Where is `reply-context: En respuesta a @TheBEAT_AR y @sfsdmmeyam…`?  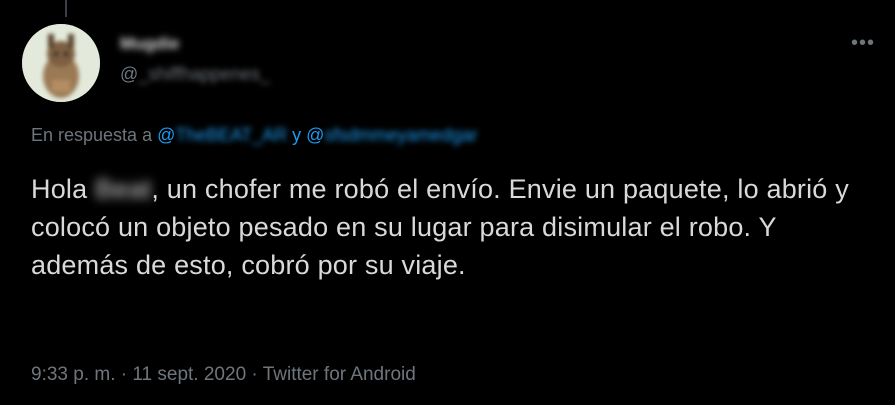 reply-context: En respuesta a @TheBEAT_AR y @sfsdmmeyam… is located at coordinates (254, 135).